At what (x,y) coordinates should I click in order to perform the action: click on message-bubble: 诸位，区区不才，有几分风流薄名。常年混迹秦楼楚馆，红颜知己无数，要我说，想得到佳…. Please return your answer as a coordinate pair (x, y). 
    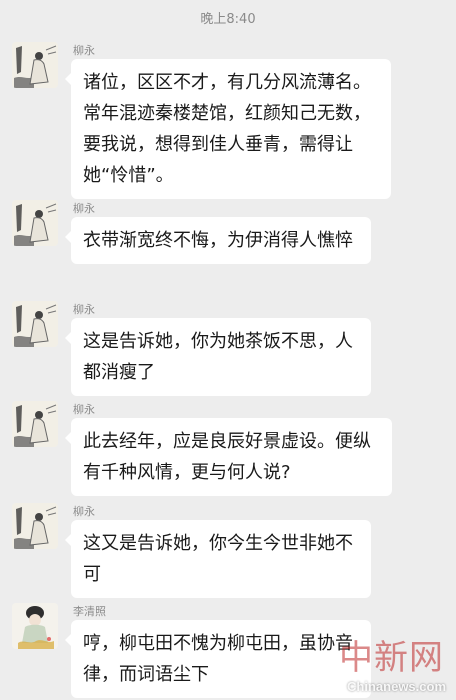
    Looking at the image, I should click on (228, 129).